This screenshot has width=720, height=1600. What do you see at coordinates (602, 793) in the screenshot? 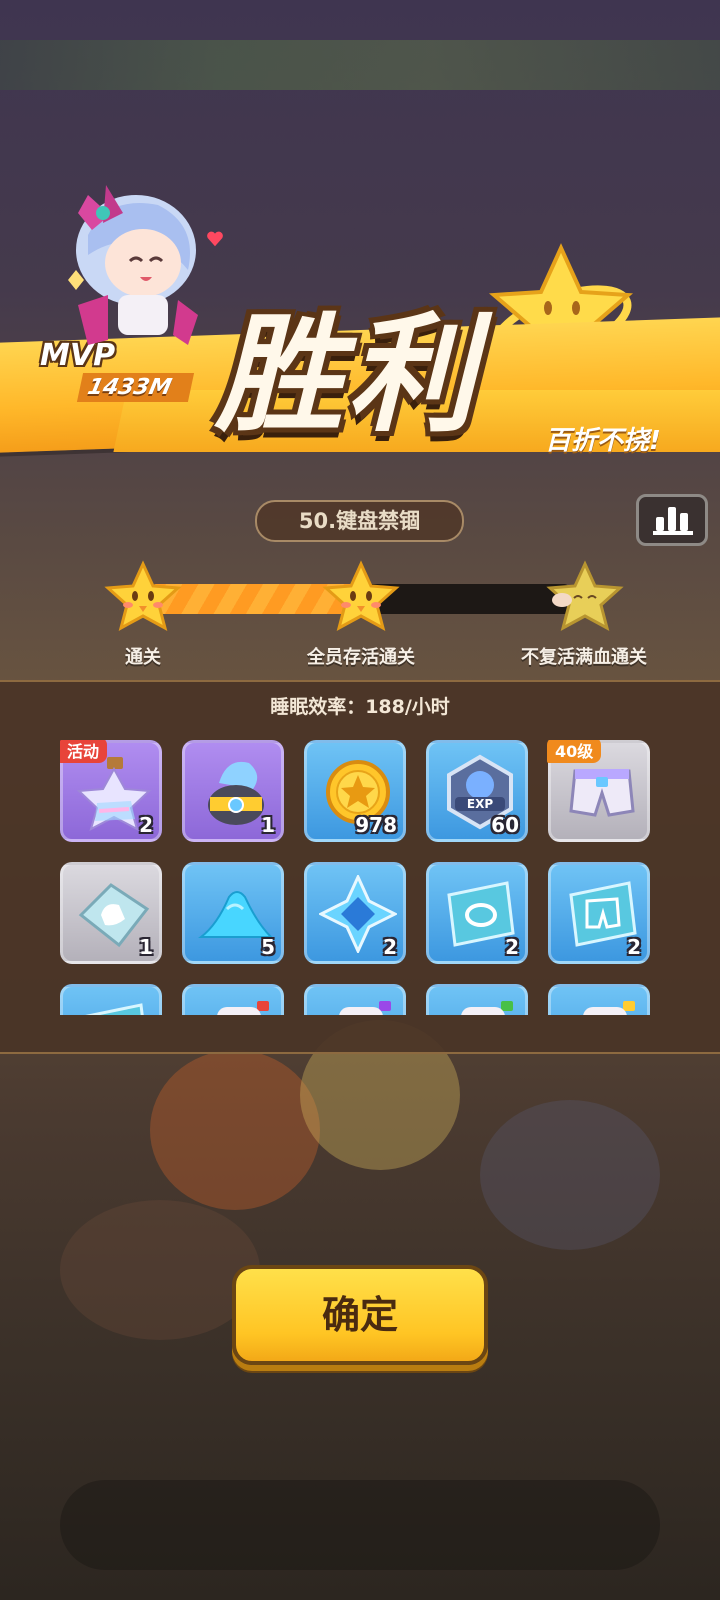
I see `shorts-gear-icon` at bounding box center [602, 793].